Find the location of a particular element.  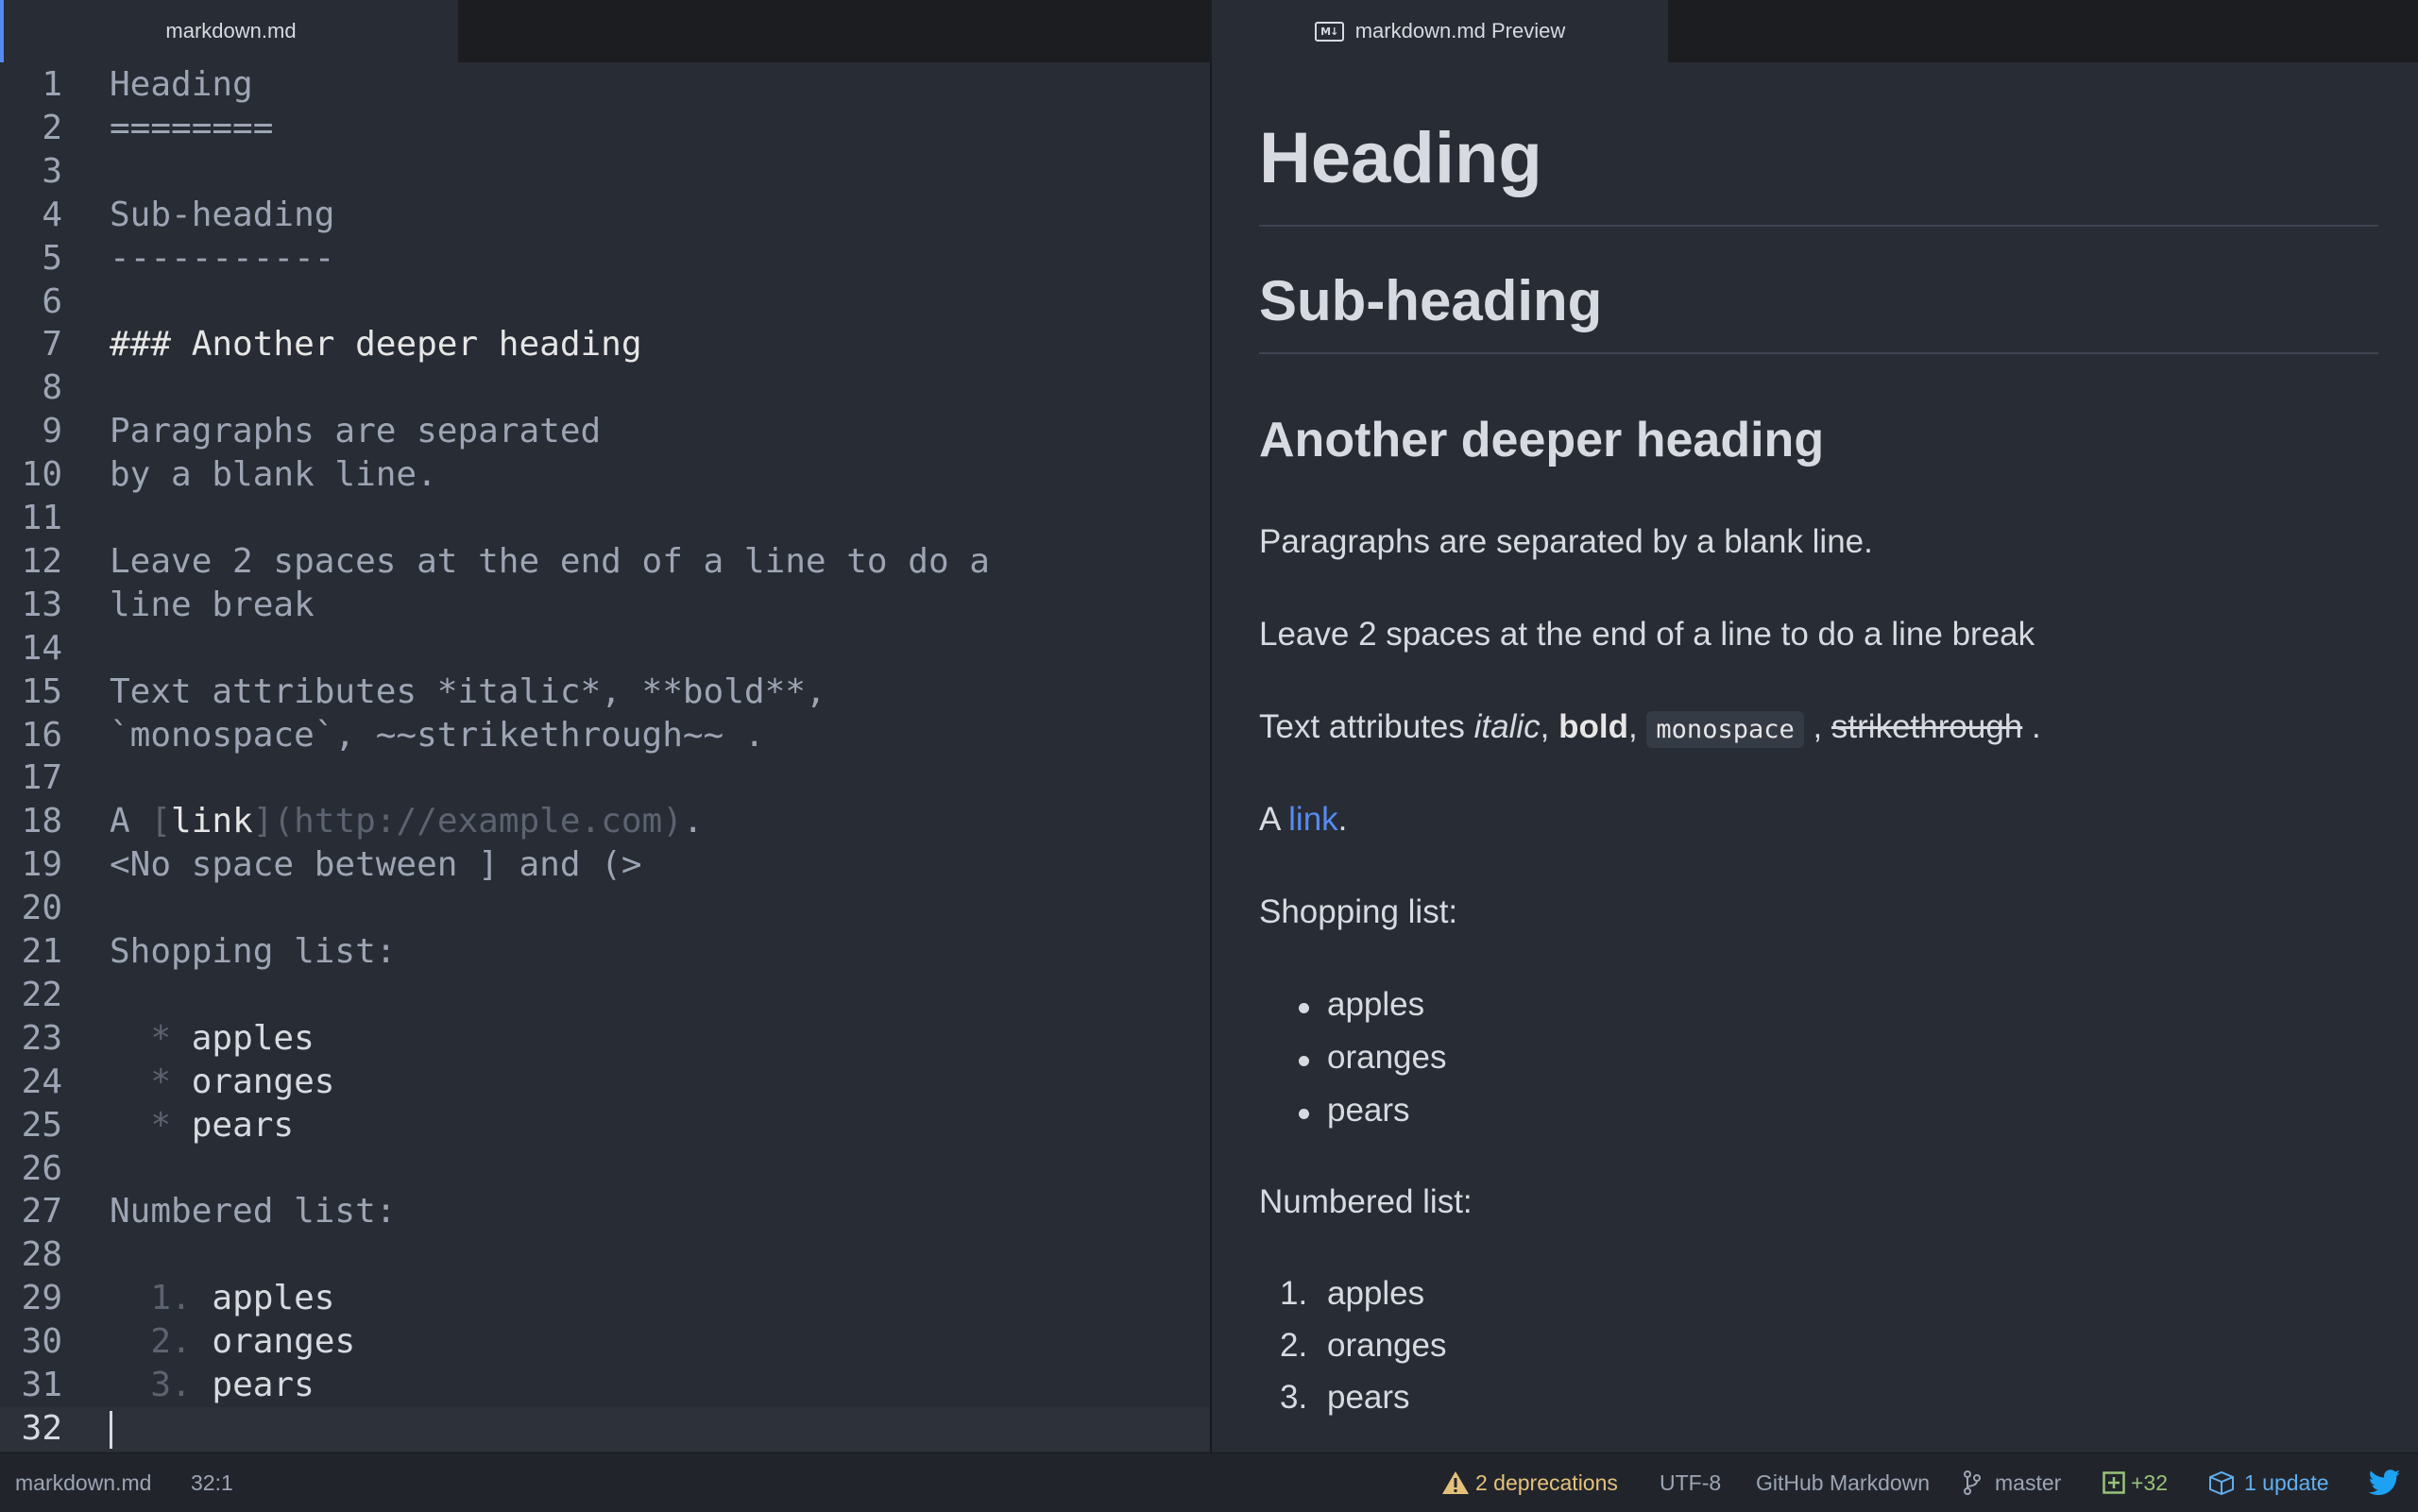

line-text: <No space between ] and (> is located at coordinates (376, 865).